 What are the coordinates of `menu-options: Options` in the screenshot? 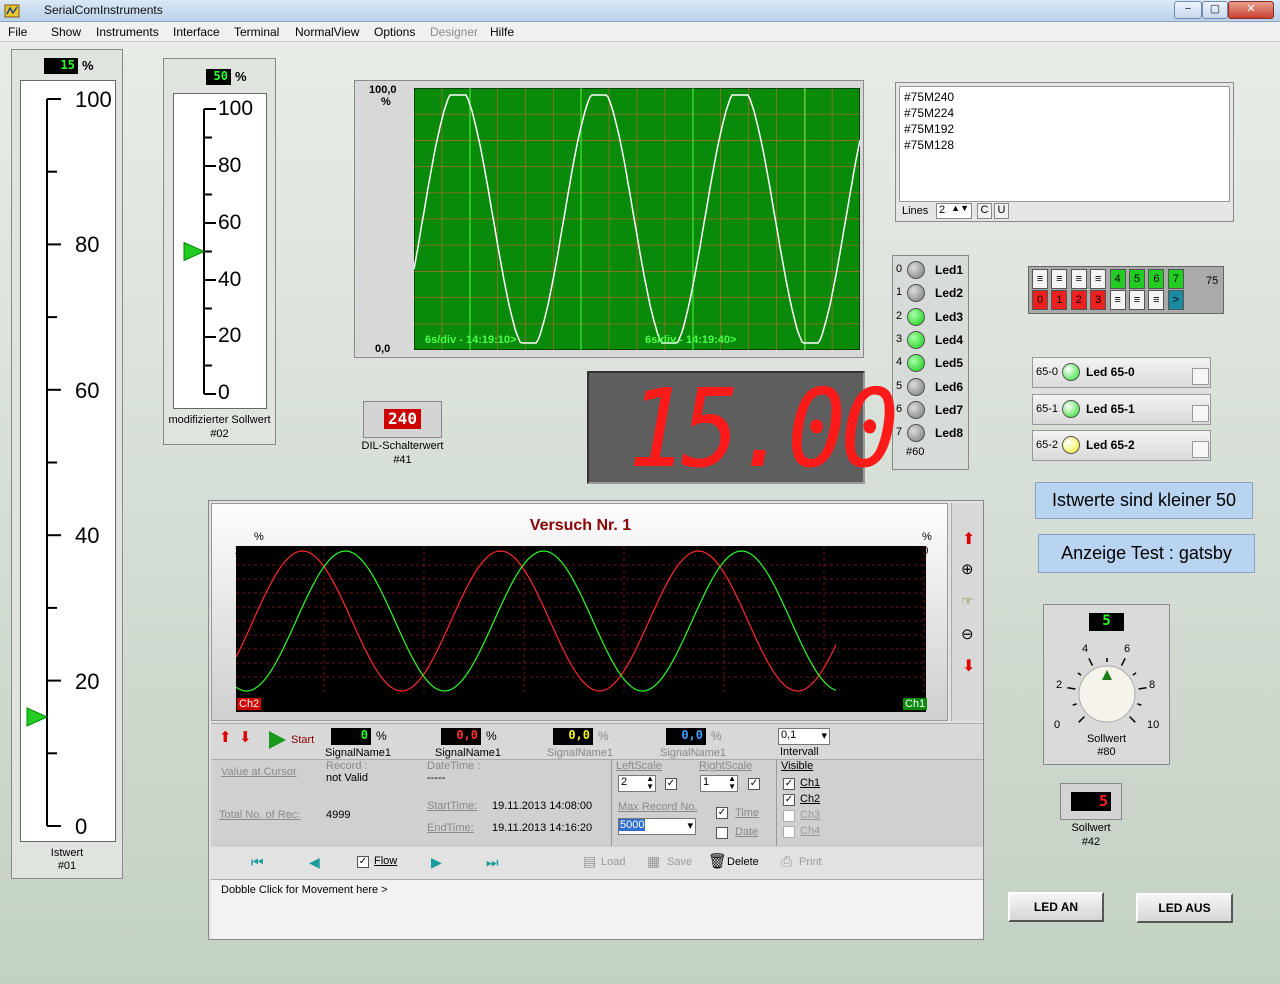 It's located at (394, 32).